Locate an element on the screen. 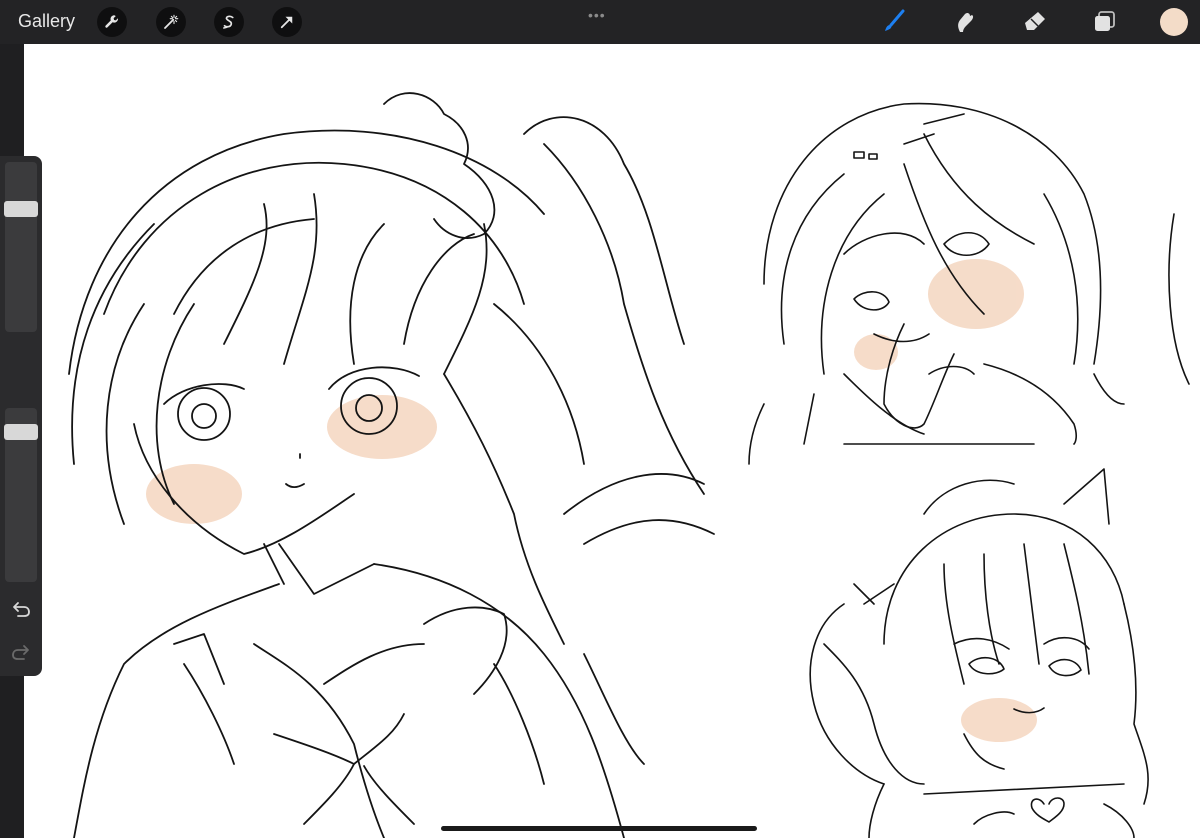  layers-icon is located at coordinates (1105, 21).